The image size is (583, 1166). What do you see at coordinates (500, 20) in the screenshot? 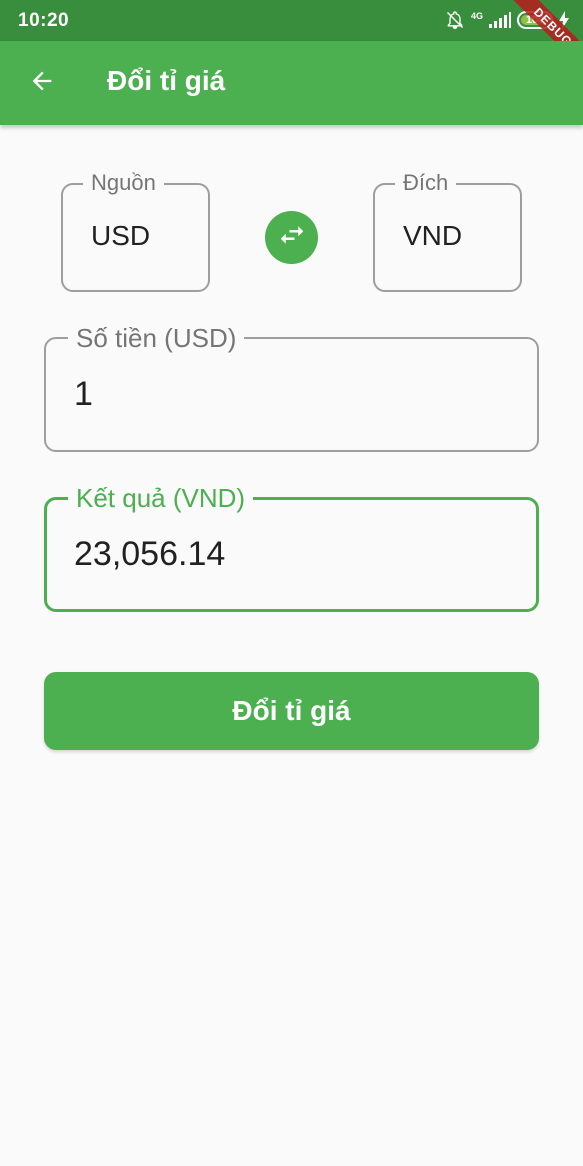
I see `signal-icon` at bounding box center [500, 20].